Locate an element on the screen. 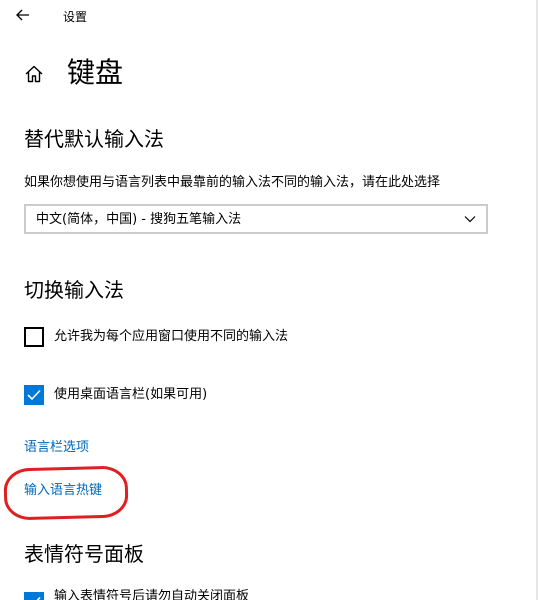 The width and height of the screenshot is (538, 600). back-button is located at coordinates (24, 16).